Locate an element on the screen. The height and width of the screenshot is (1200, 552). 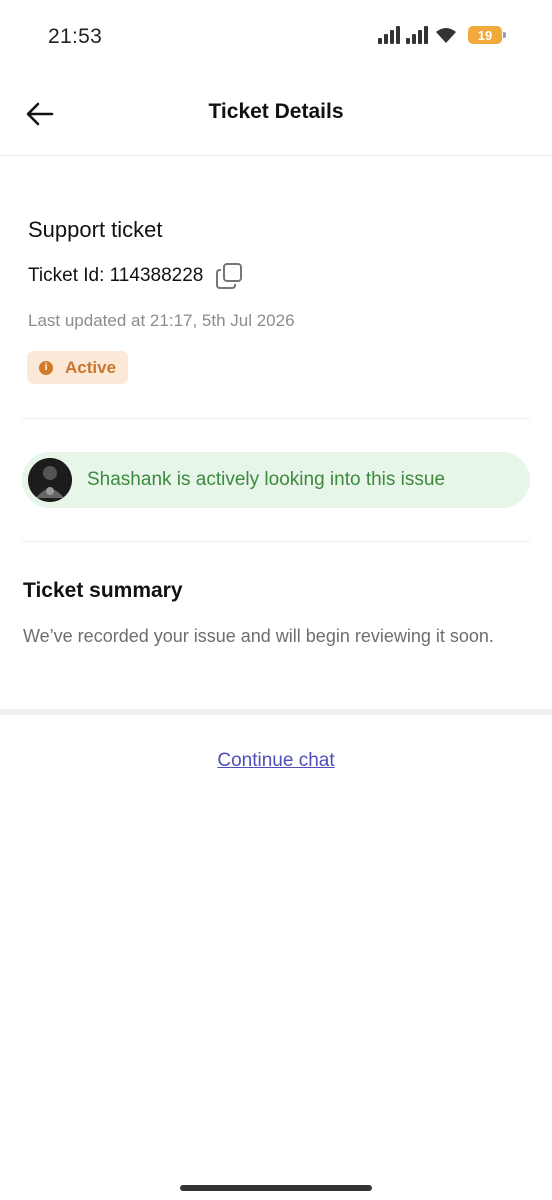
page-title: Ticket Details is located at coordinates (276, 111).